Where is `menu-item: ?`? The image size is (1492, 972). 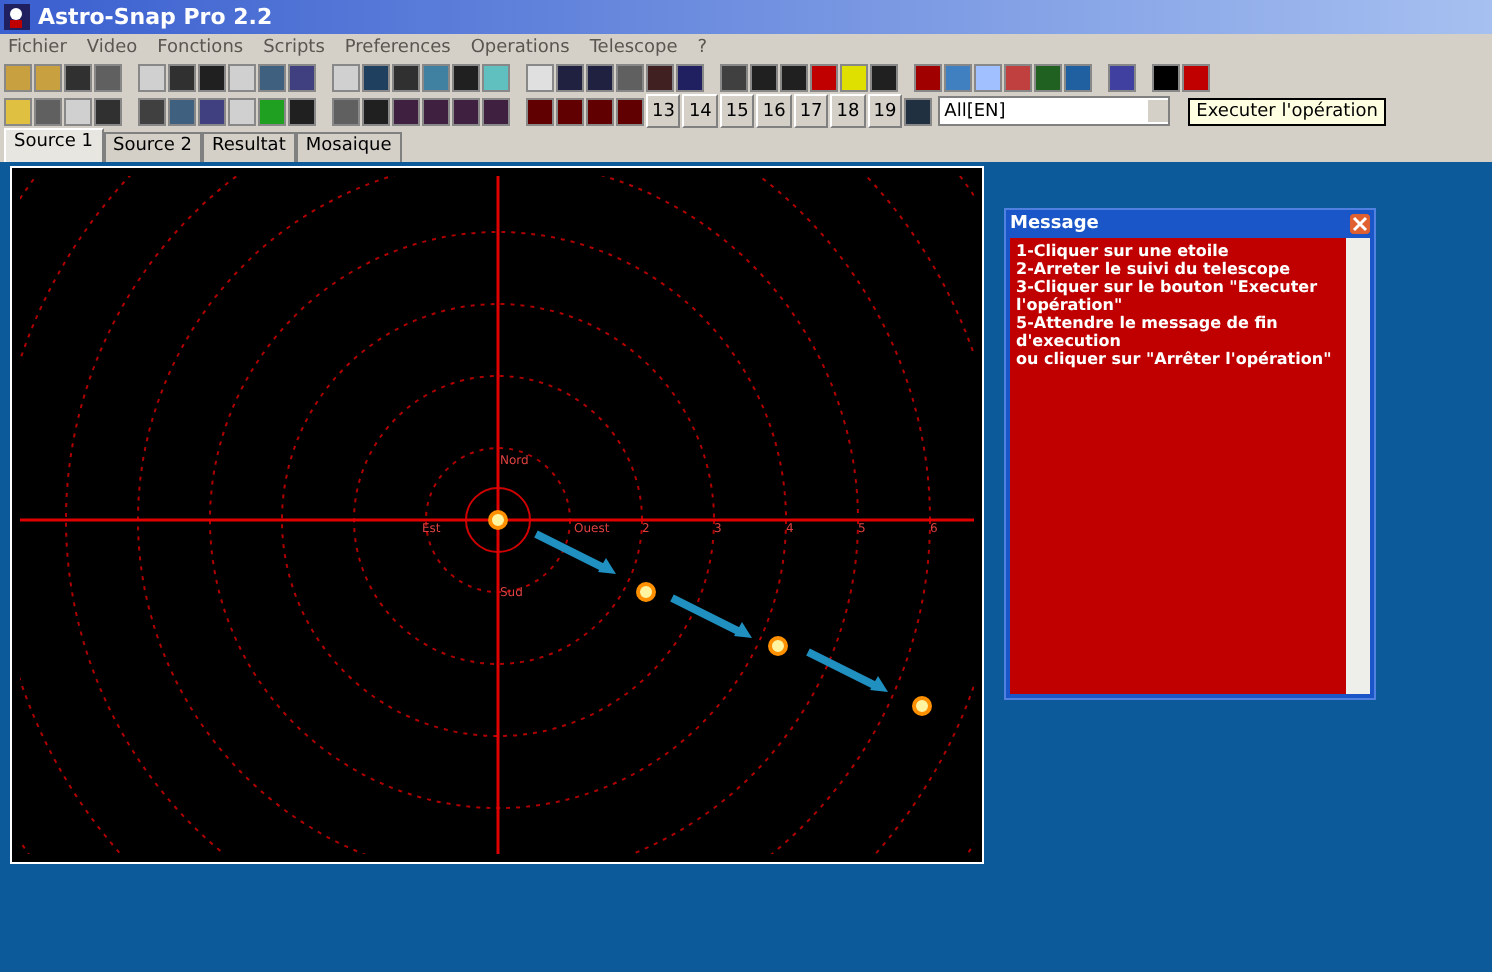 menu-item: ? is located at coordinates (702, 47).